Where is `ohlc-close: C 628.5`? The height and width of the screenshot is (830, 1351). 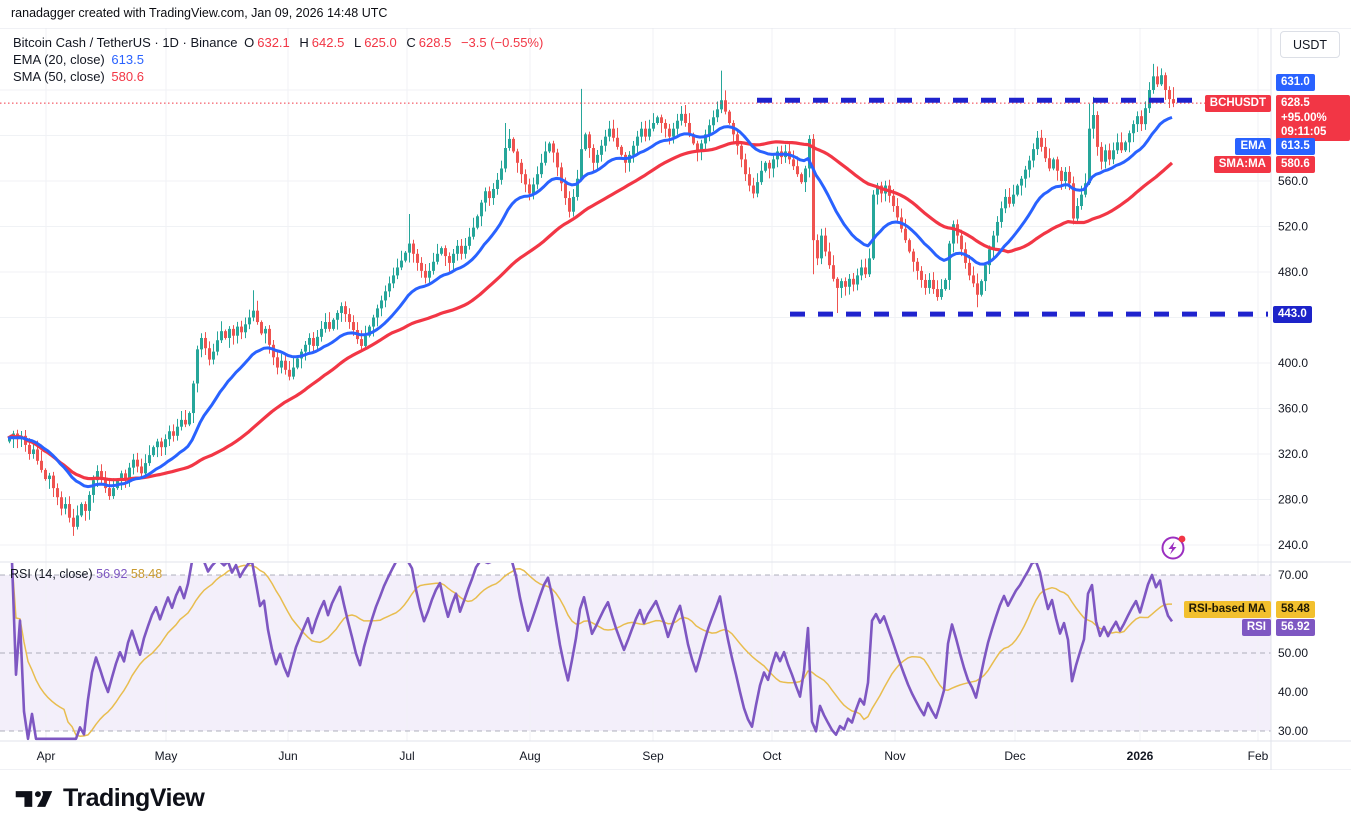 ohlc-close: C 628.5 is located at coordinates (429, 42).